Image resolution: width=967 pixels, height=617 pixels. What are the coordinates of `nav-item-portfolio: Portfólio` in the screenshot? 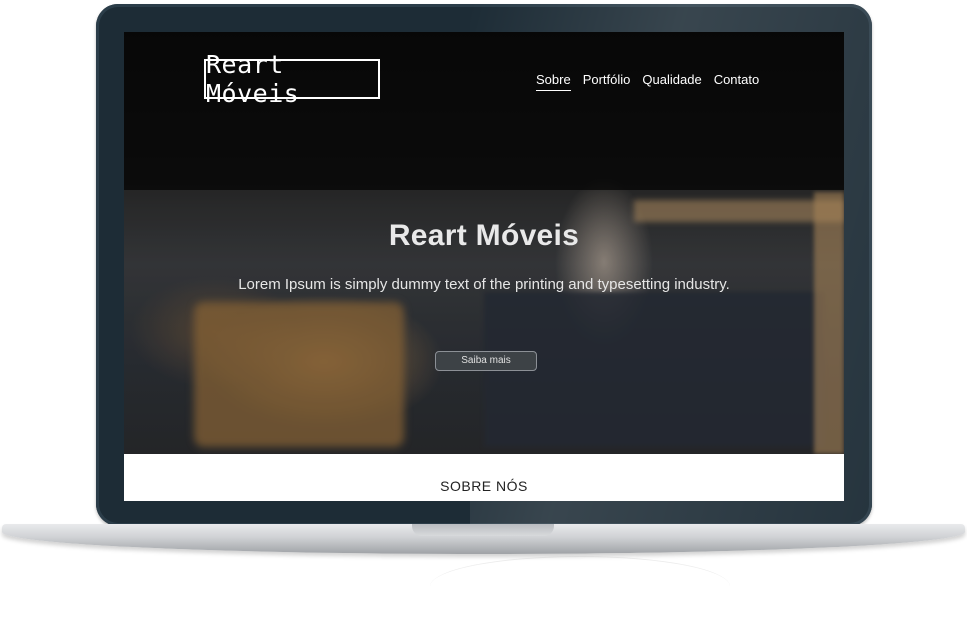 It's located at (607, 81).